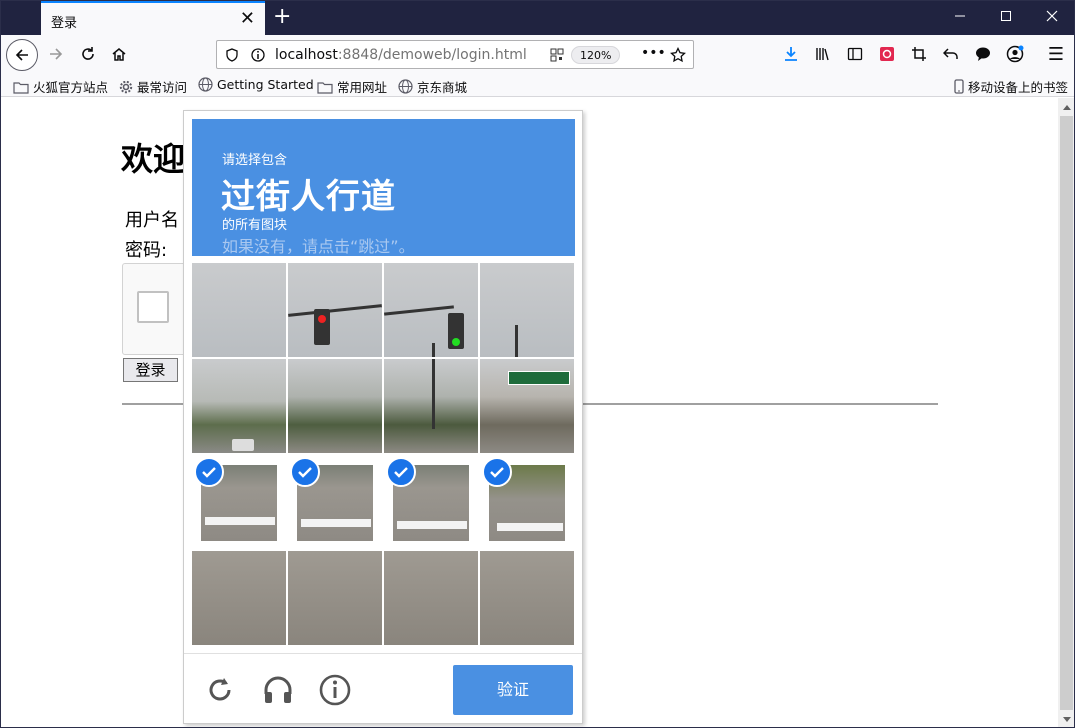 The width and height of the screenshot is (1075, 728). I want to click on account-button, so click(1015, 54).